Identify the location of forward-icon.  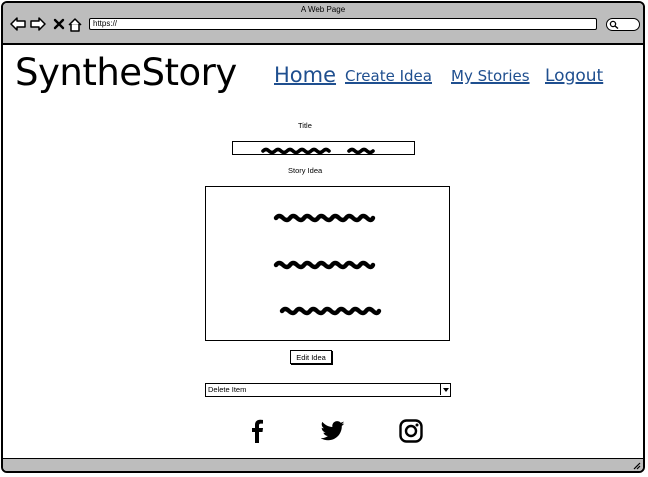
(38, 24).